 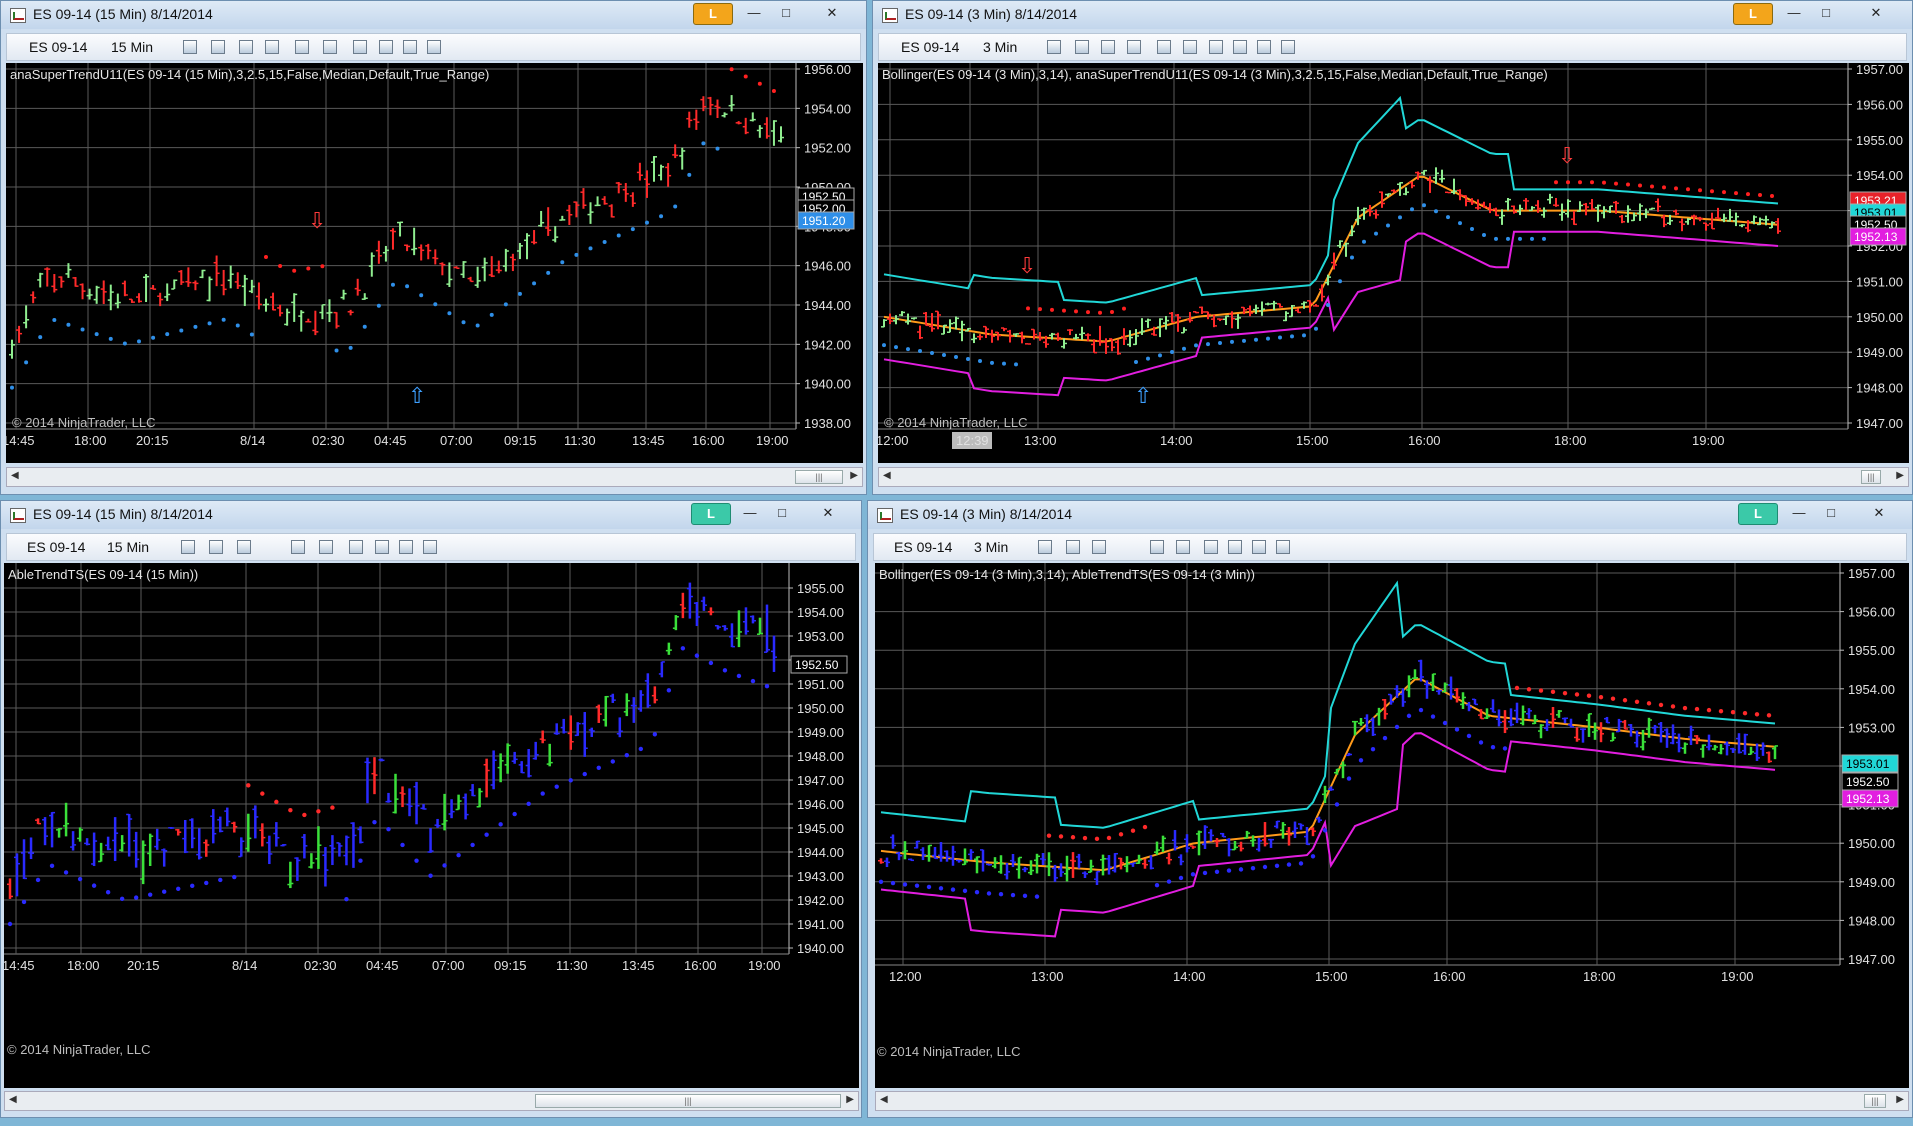 I want to click on time-axis-label: 09:15, so click(x=510, y=965).